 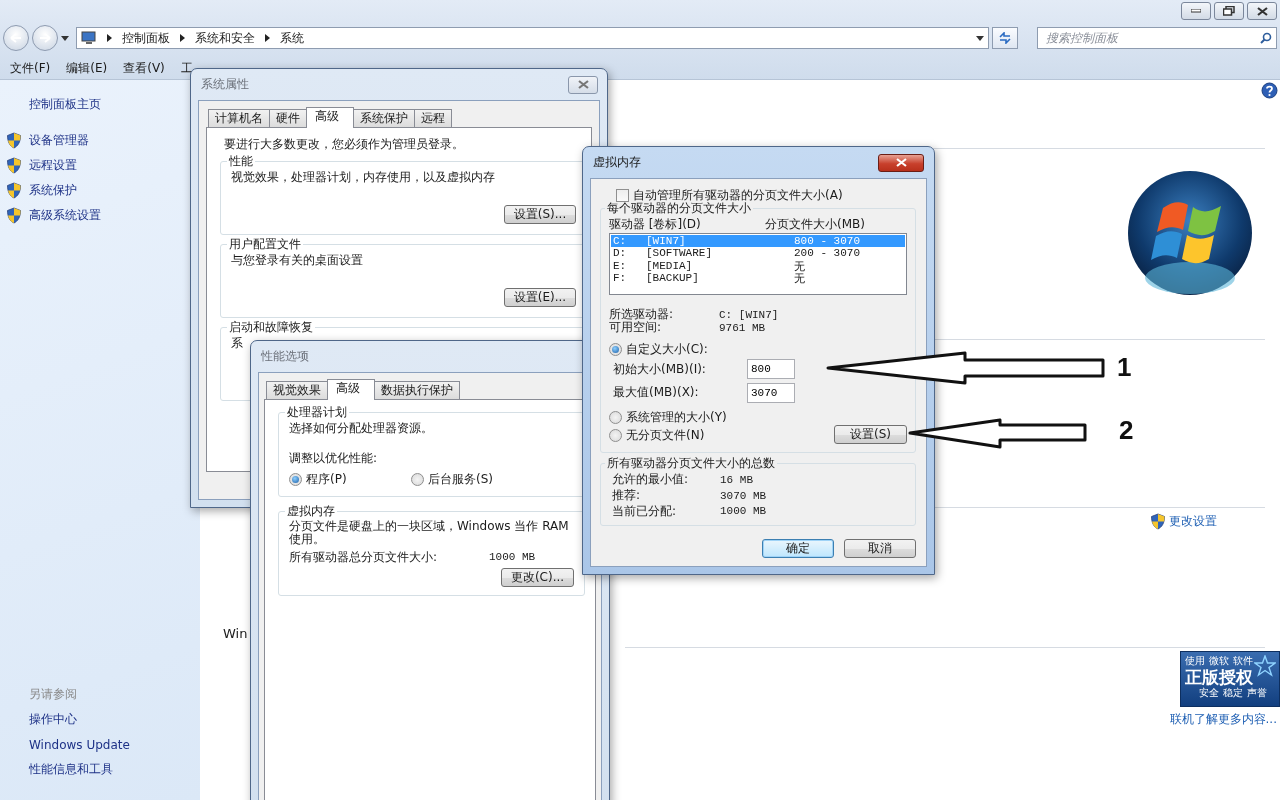 What do you see at coordinates (417, 390) in the screenshot?
I see `tab: 数据执行保护` at bounding box center [417, 390].